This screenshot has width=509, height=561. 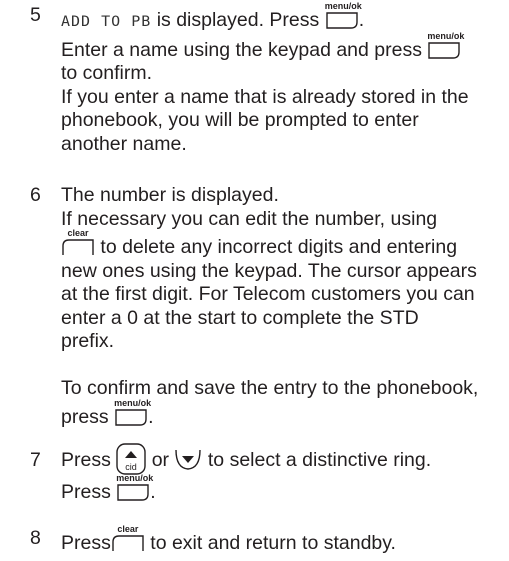 What do you see at coordinates (35, 195) in the screenshot?
I see `step-number: 6` at bounding box center [35, 195].